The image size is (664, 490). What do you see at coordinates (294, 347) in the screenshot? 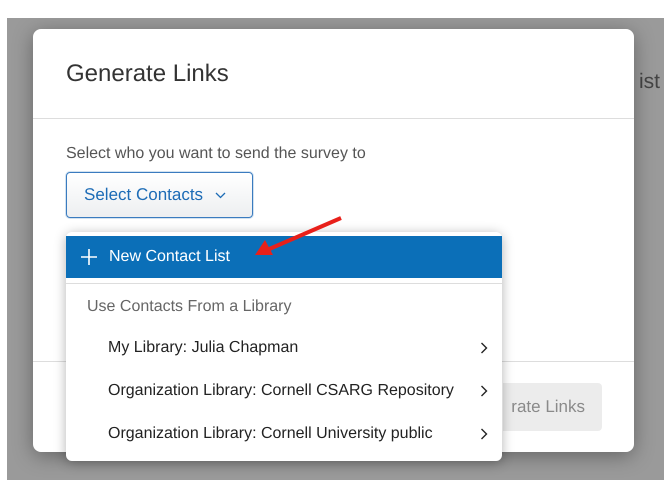
I see `menu-item: My Library: Julia Chapman` at bounding box center [294, 347].